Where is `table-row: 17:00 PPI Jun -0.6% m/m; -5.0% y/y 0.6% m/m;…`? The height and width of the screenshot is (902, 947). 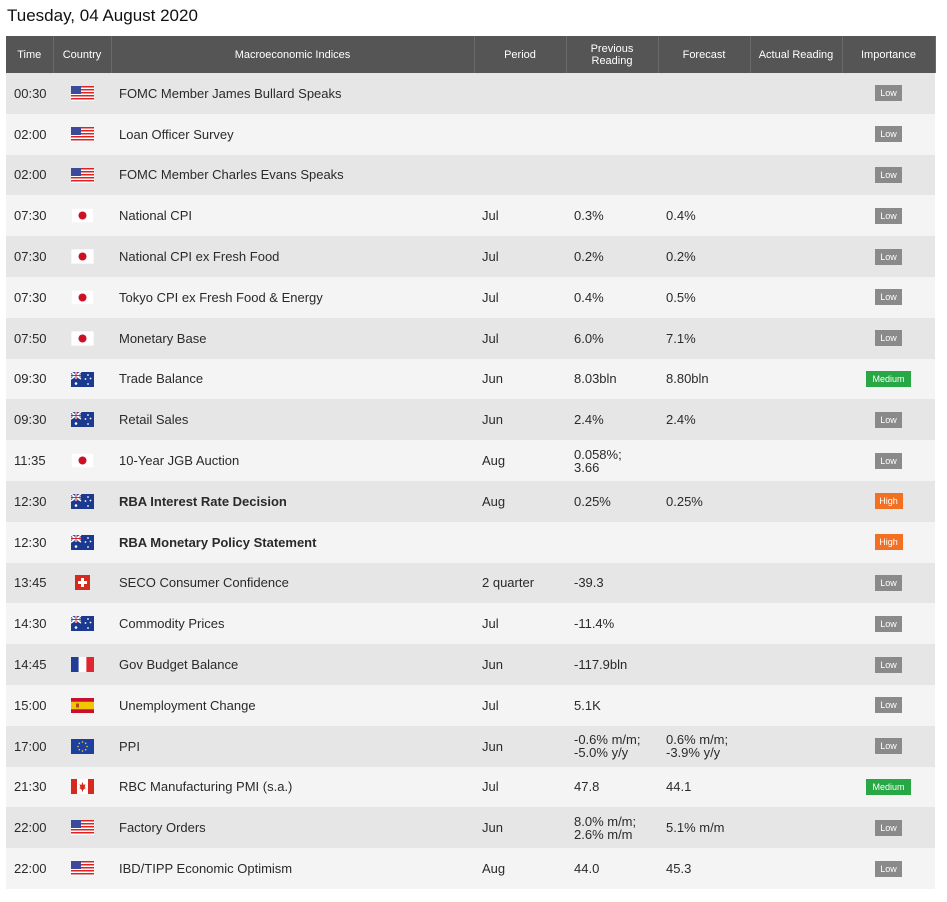
table-row: 17:00 PPI Jun -0.6% m/m; -5.0% y/y 0.6% m/m;… is located at coordinates (470, 746).